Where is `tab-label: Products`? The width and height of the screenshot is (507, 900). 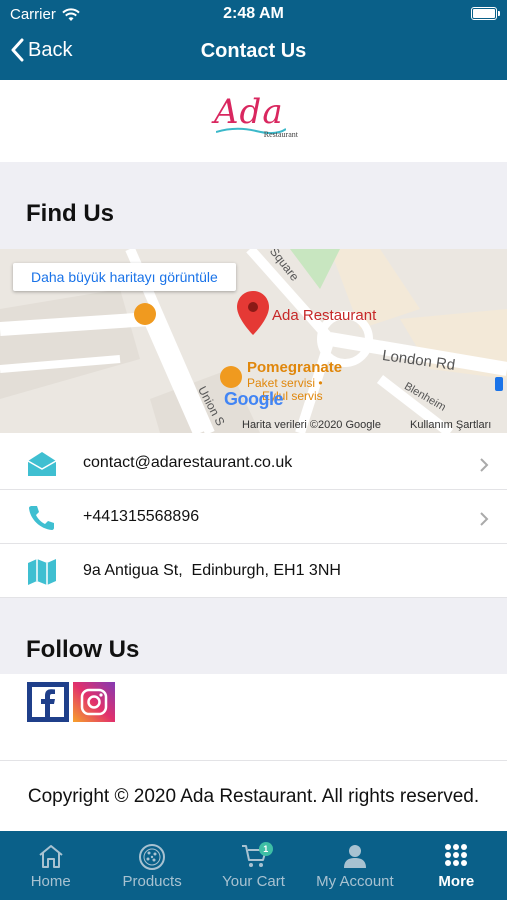 tab-label: Products is located at coordinates (152, 881).